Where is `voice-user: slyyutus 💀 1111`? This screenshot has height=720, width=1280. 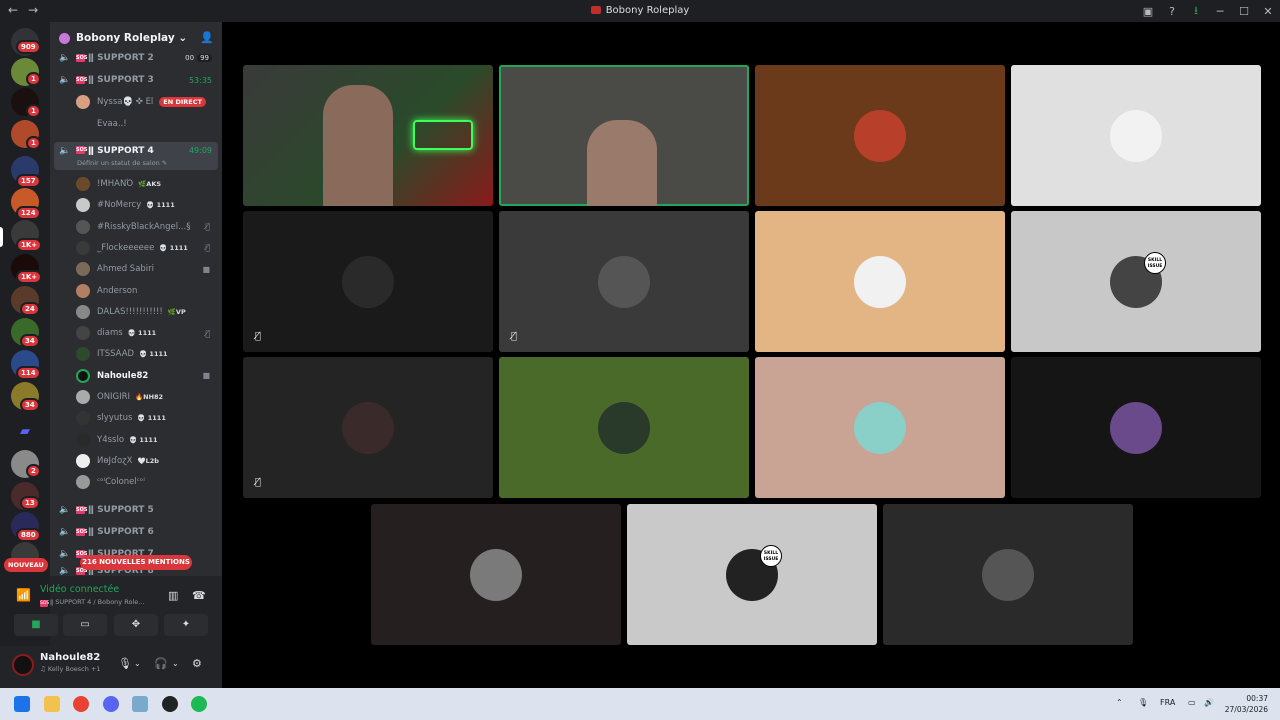 voice-user: slyyutus 💀 1111 is located at coordinates (147, 418).